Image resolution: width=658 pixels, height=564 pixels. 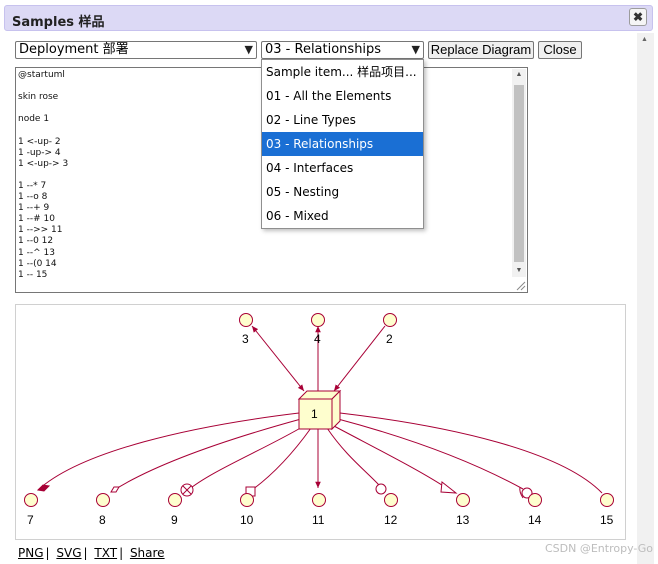 I want to click on bottom-nodes: 7 8 9 10 11 12 13 14 15, so click(x=319, y=510).